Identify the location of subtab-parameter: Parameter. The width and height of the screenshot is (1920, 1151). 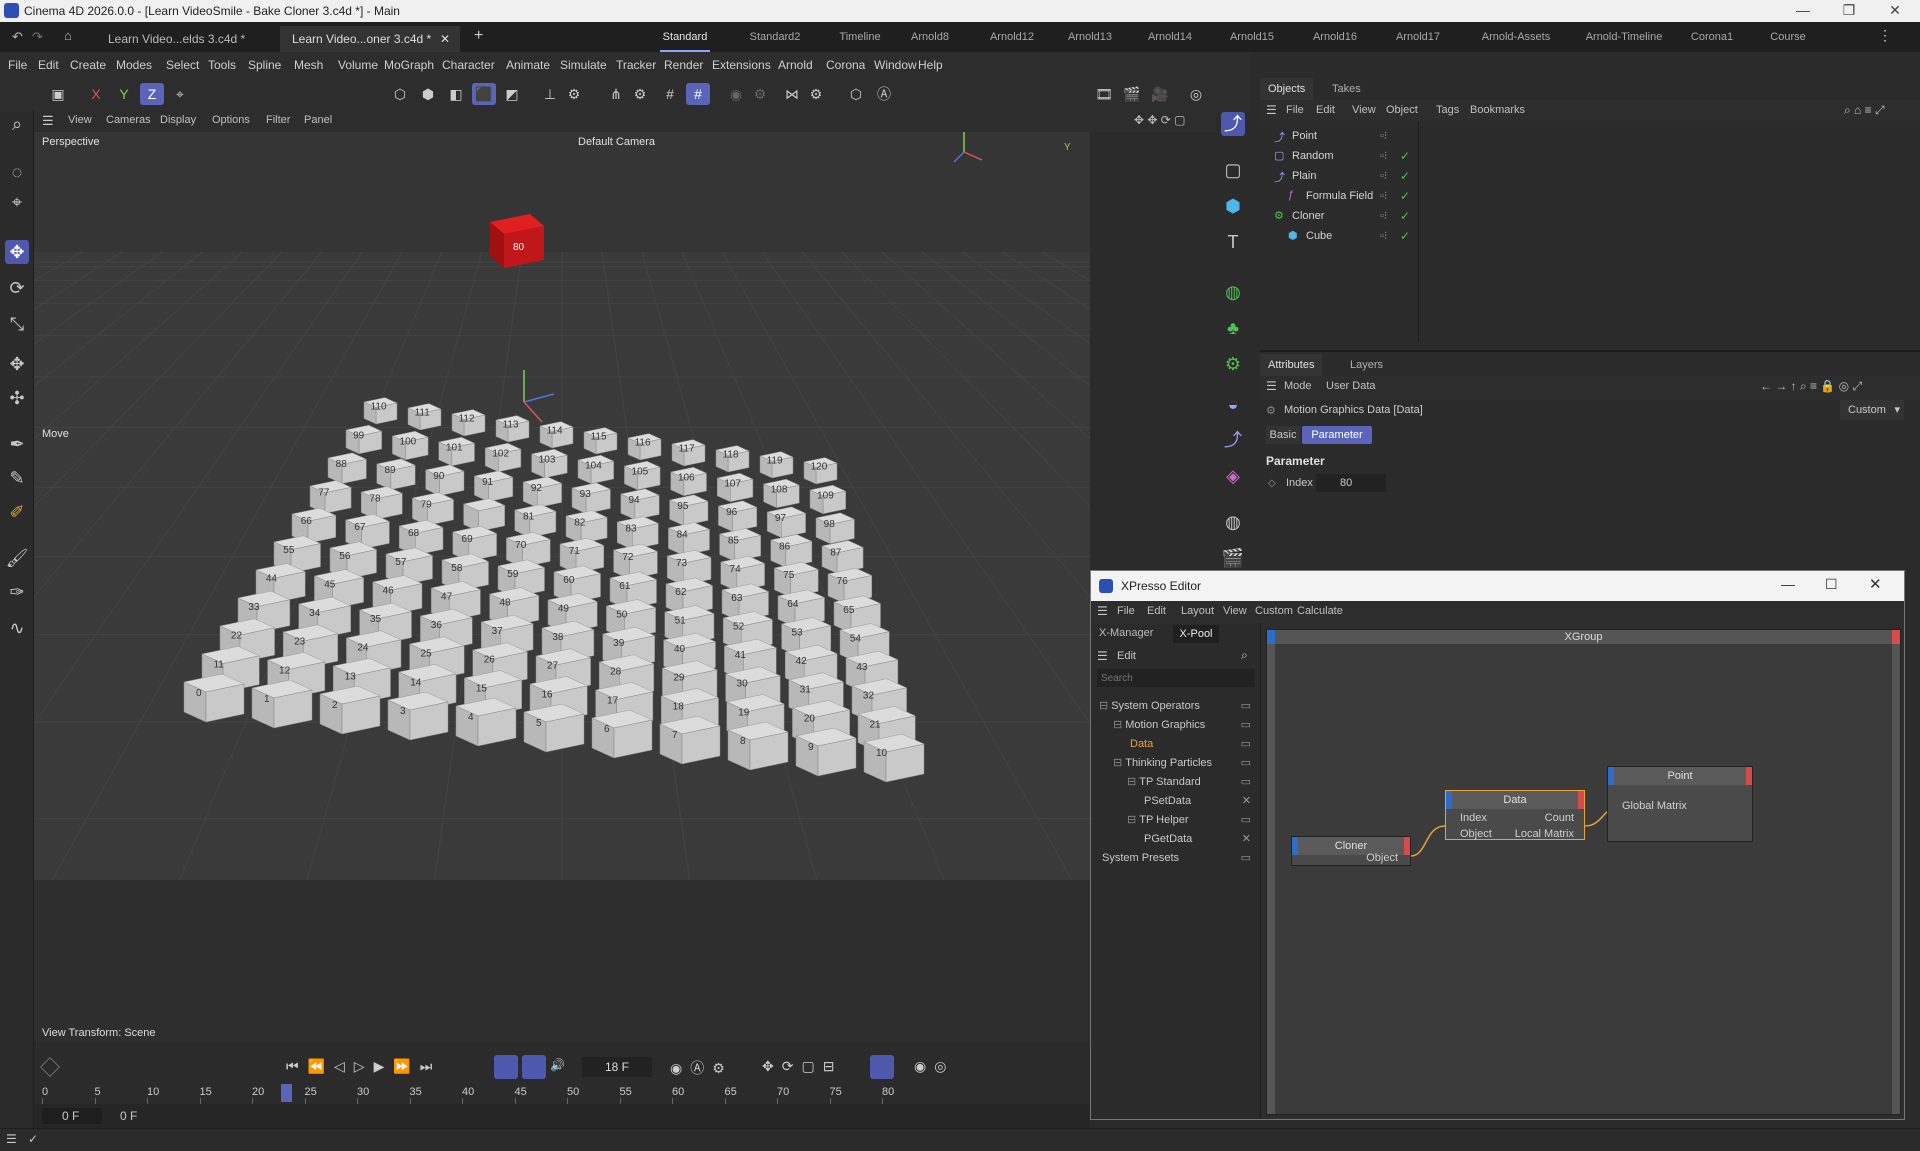
(1337, 435).